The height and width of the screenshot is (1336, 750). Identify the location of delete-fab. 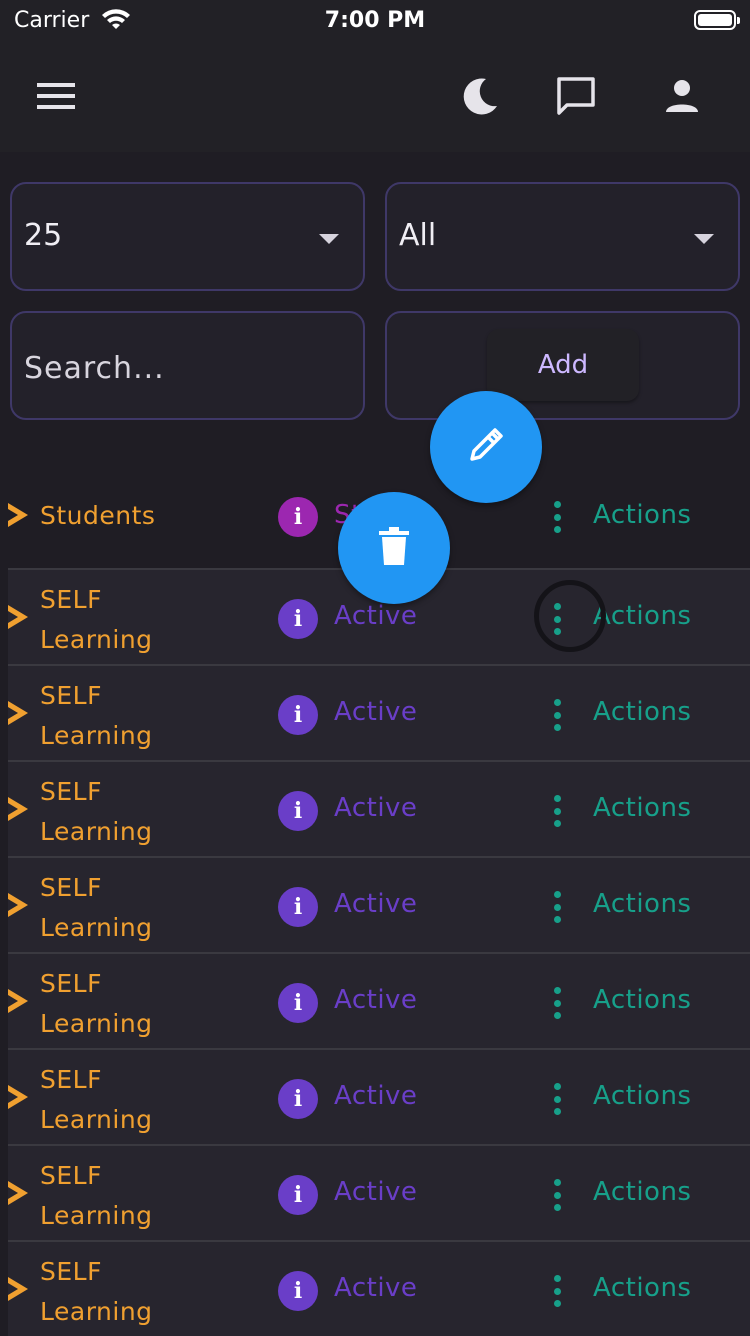
(394, 548).